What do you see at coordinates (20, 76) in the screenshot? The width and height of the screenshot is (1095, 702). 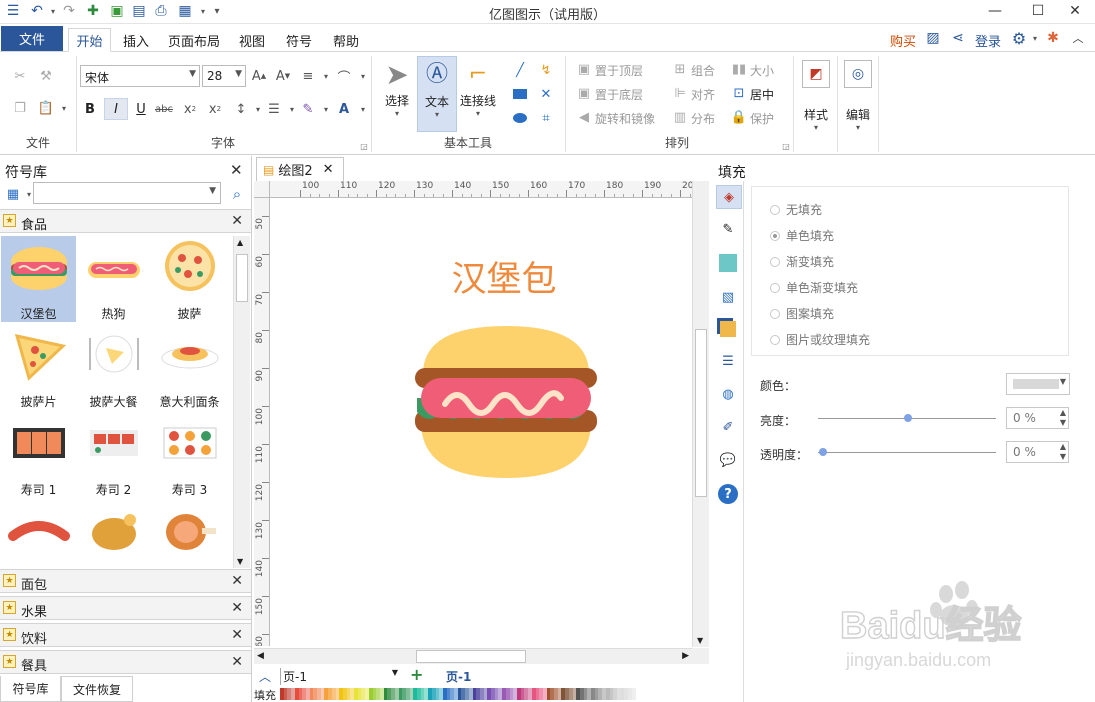 I see `cut-icon: ✂` at bounding box center [20, 76].